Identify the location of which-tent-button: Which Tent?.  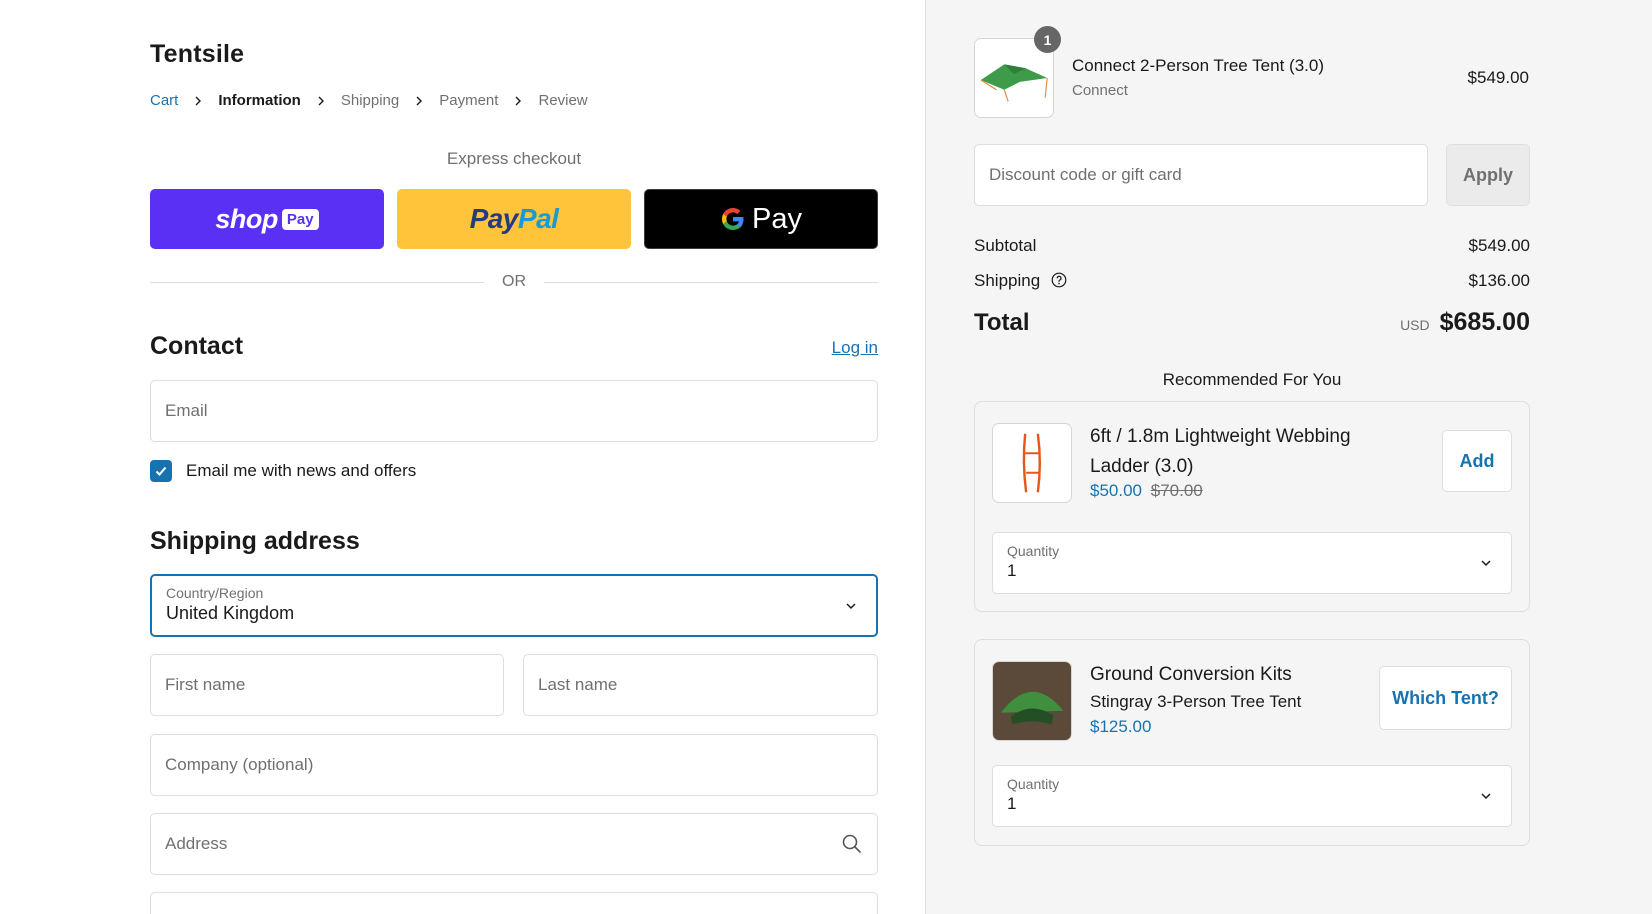
(1445, 698).